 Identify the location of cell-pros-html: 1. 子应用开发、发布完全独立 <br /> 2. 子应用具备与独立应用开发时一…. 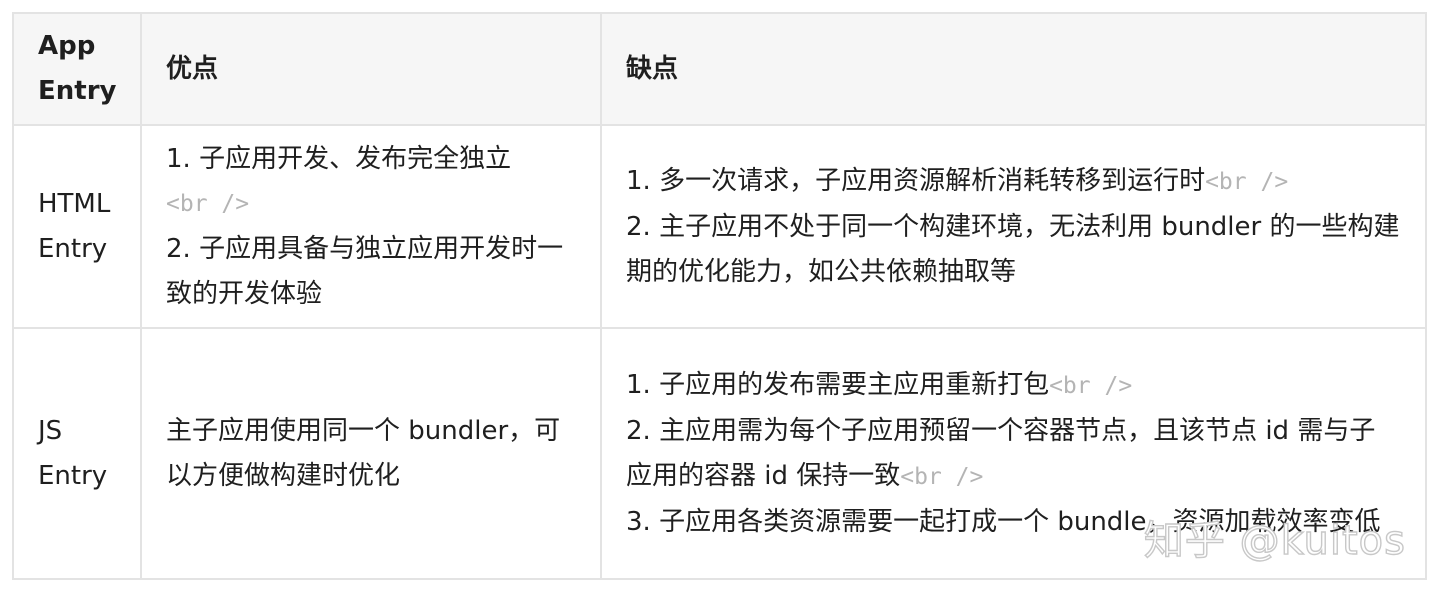
(371, 226).